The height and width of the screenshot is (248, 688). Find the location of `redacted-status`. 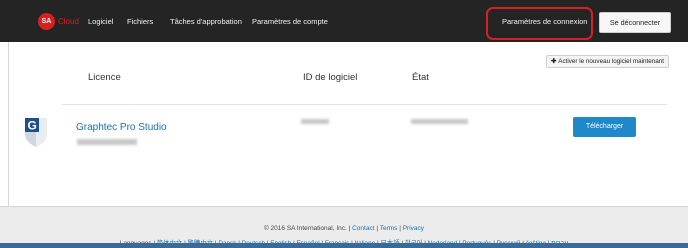

redacted-status is located at coordinates (439, 121).